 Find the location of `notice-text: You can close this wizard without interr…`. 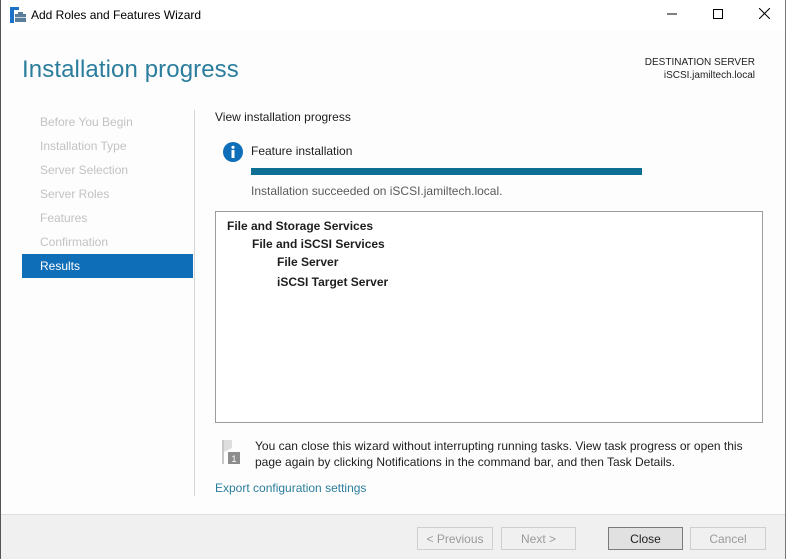

notice-text: You can close this wizard without interr… is located at coordinates (499, 454).